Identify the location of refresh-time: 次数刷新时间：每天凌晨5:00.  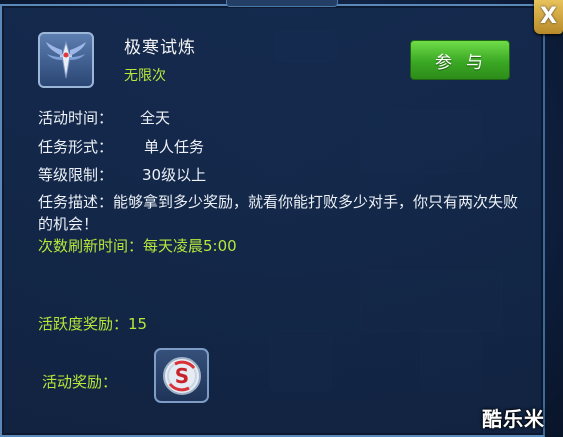
(137, 246).